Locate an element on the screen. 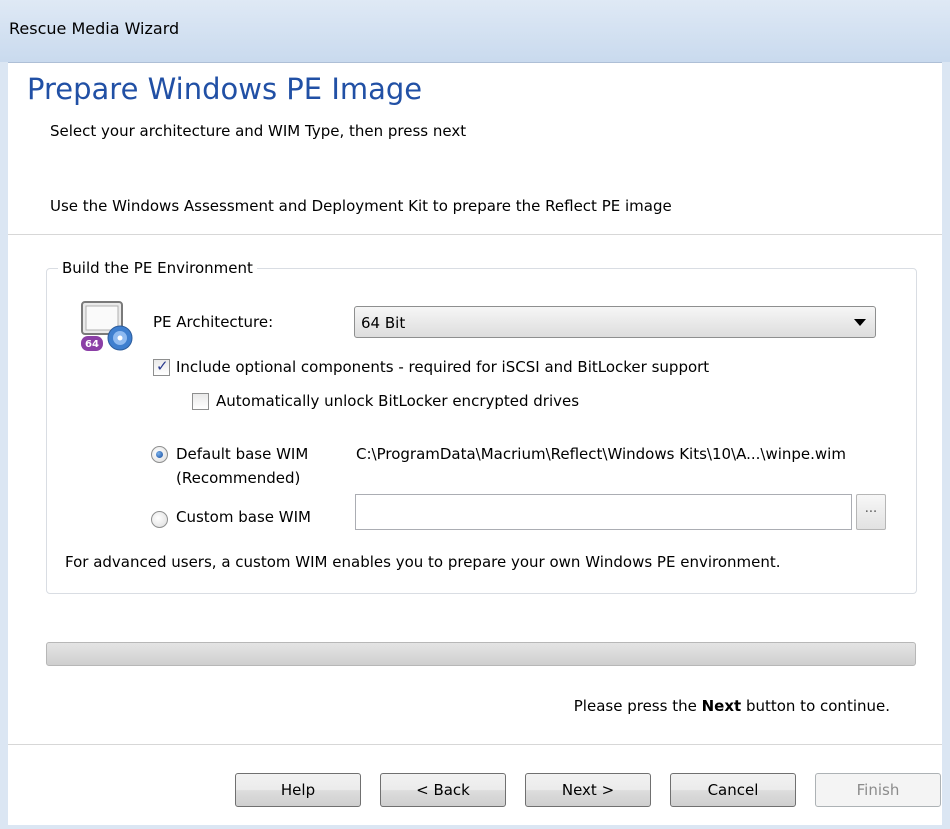 The width and height of the screenshot is (950, 829). page-title: Prepare Windows PE Image is located at coordinates (225, 89).